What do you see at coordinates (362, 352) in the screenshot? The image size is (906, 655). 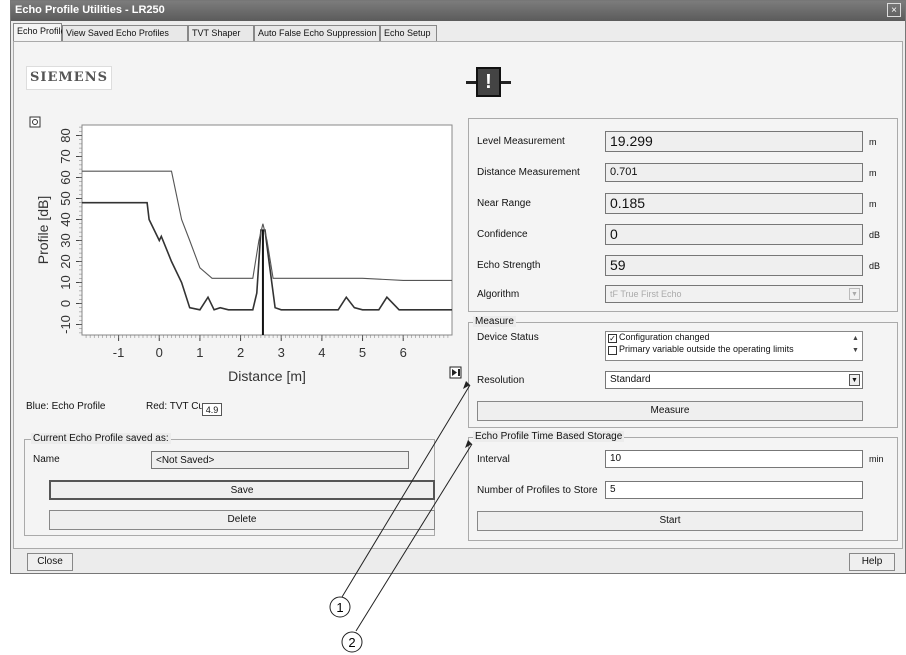 I see `x-tick-label: 5` at bounding box center [362, 352].